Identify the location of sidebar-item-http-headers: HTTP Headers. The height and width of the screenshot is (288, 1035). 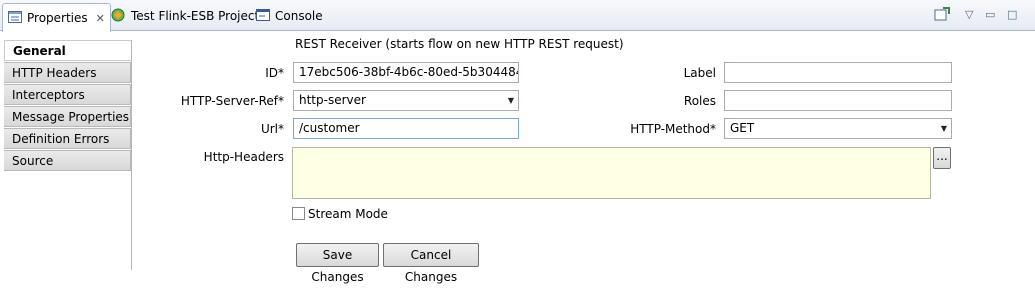
(67, 72).